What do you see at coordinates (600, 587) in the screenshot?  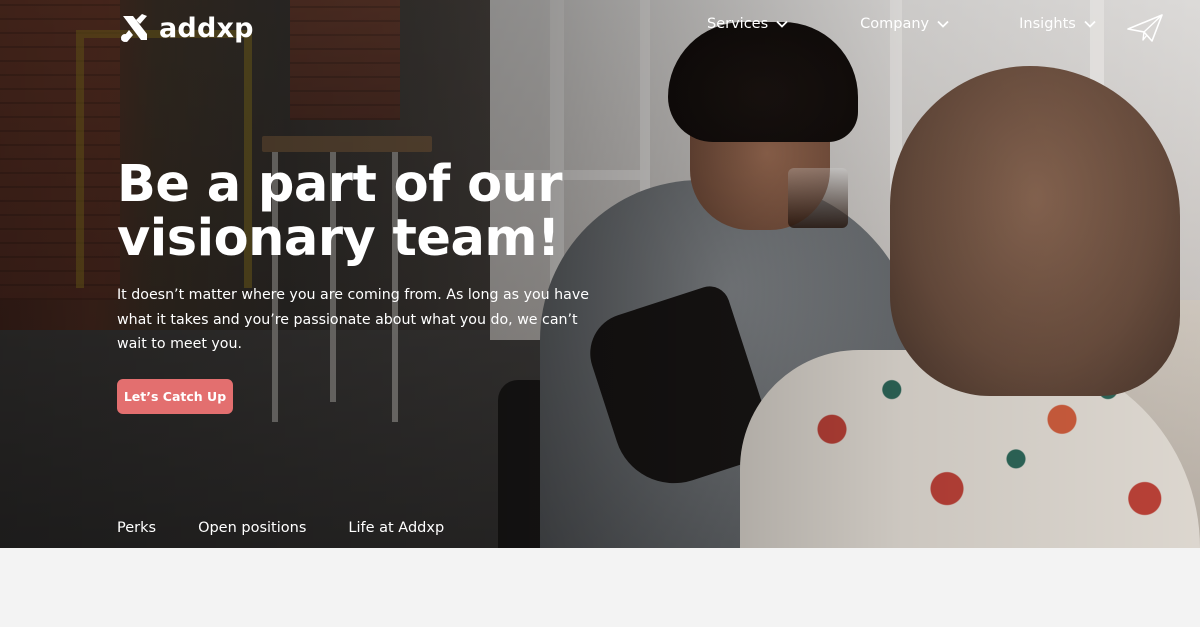 I see `below-fold-section` at bounding box center [600, 587].